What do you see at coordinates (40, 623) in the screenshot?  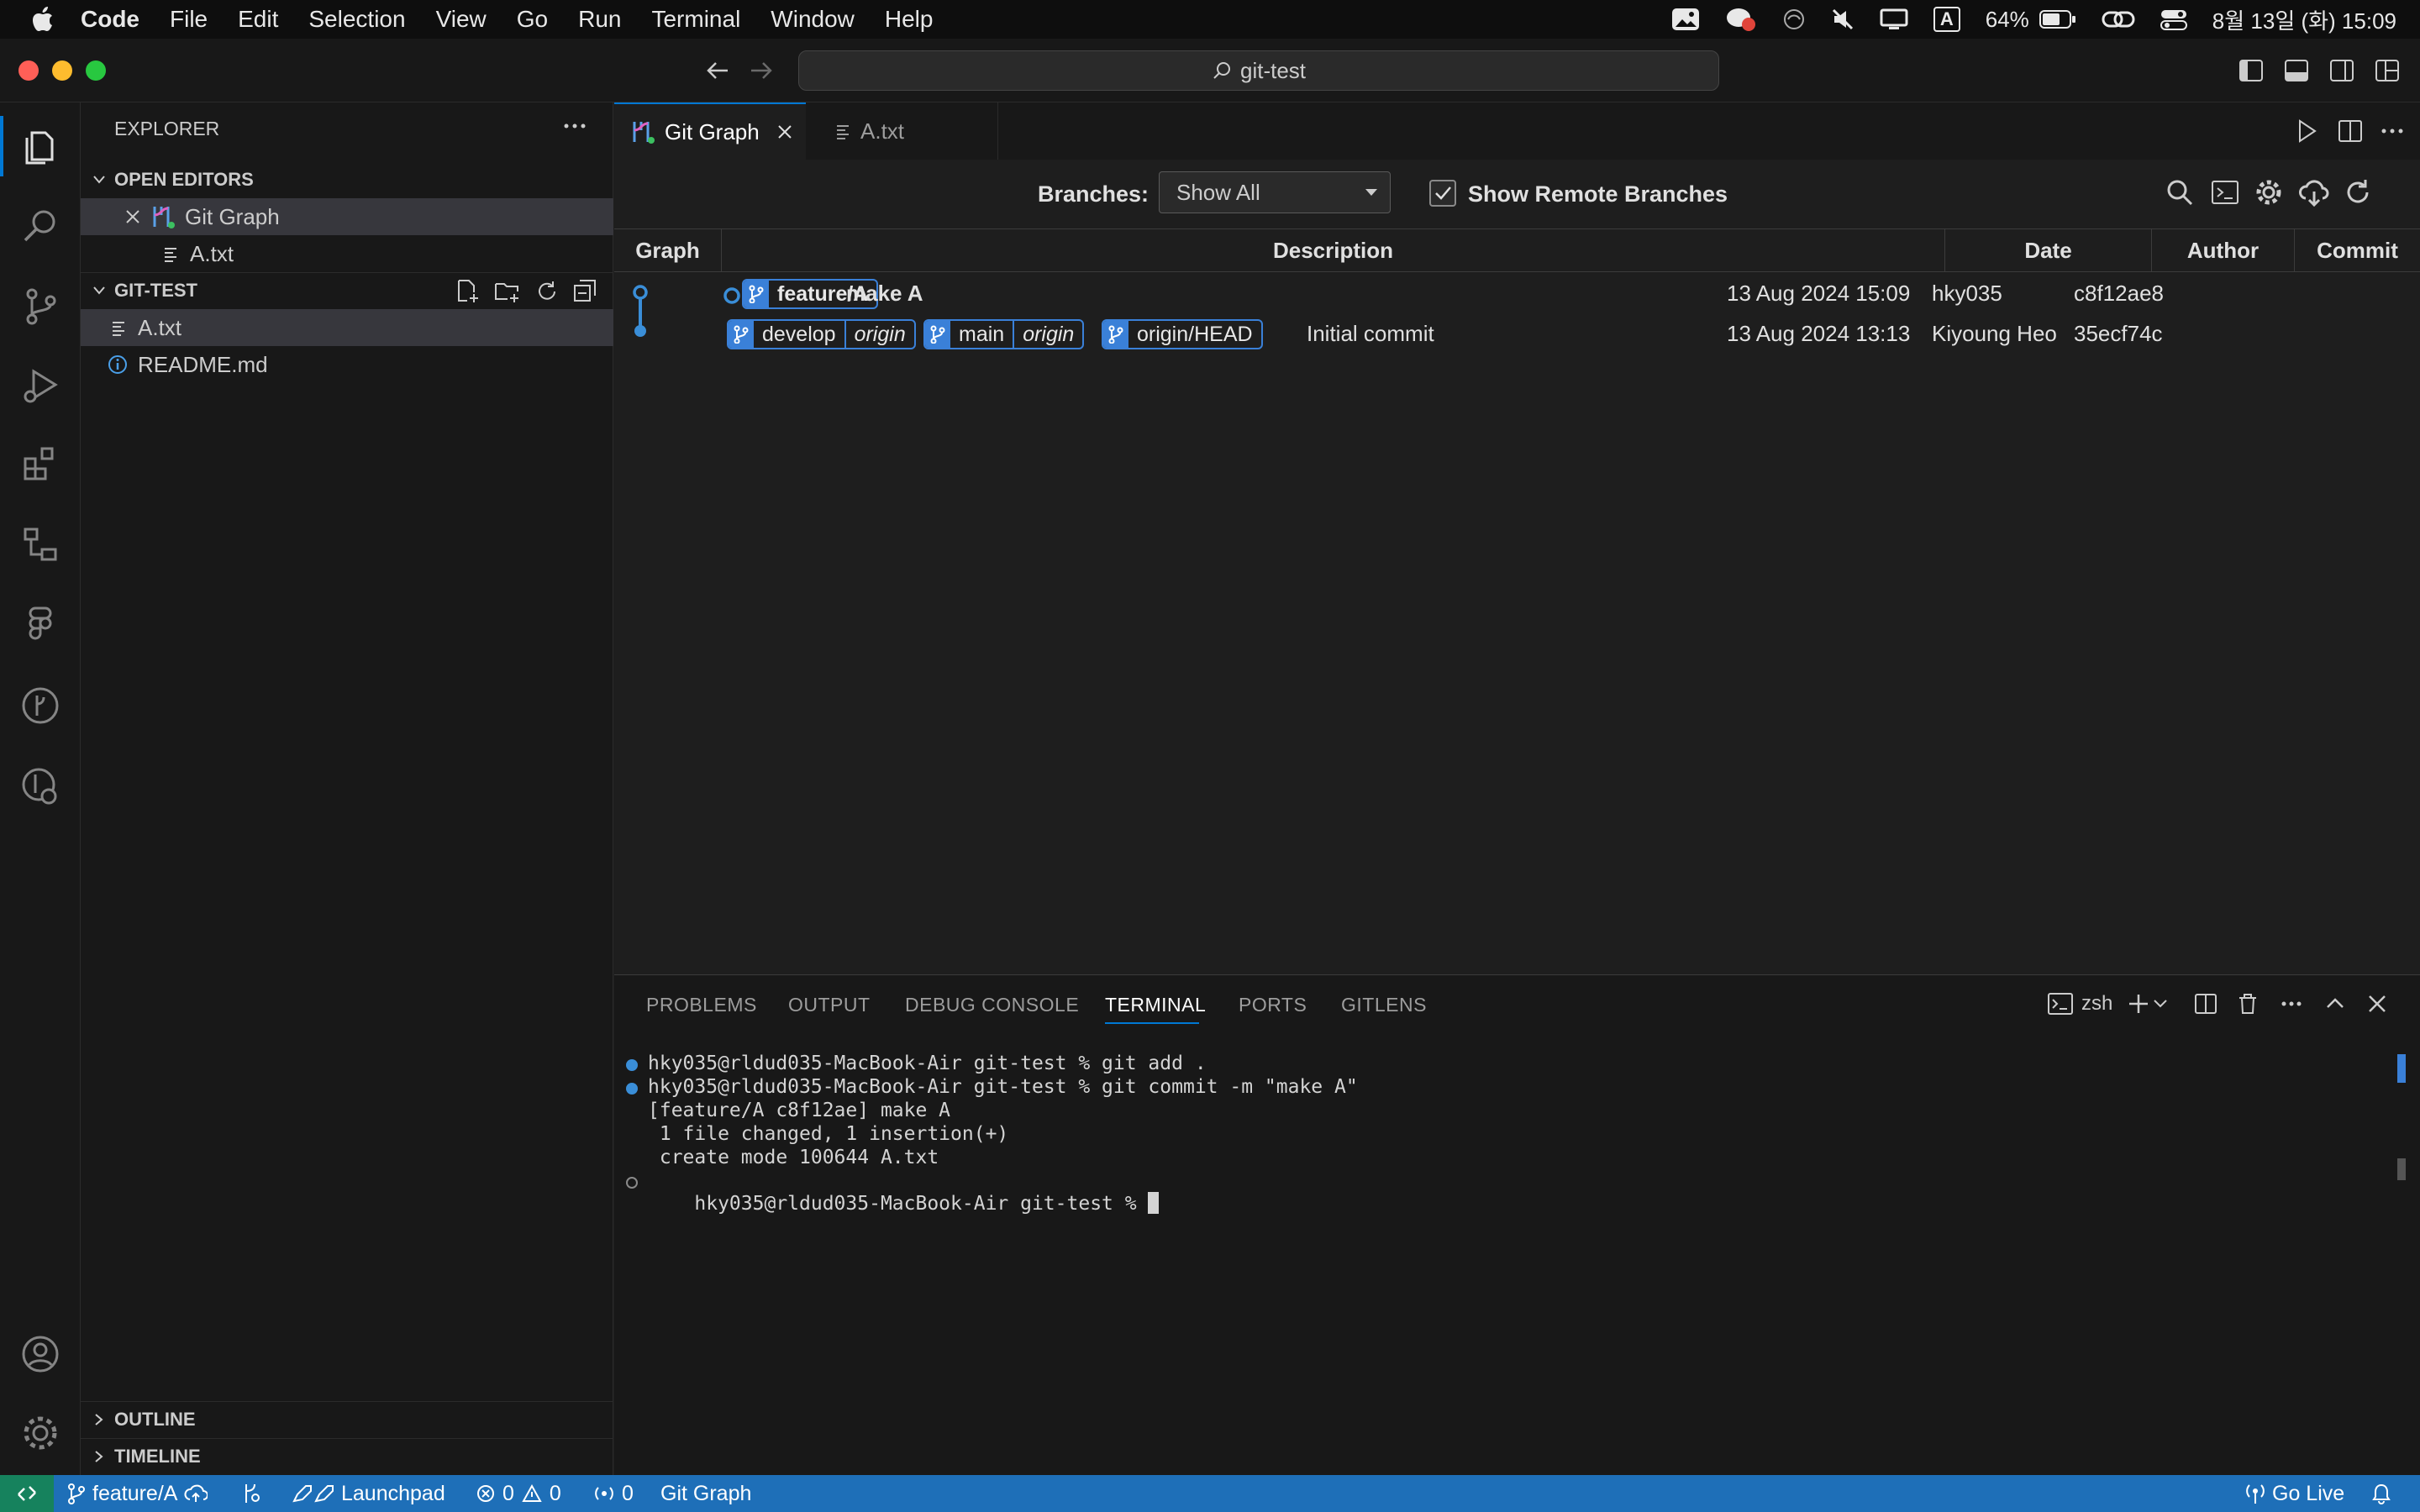 I see `figma-icon` at bounding box center [40, 623].